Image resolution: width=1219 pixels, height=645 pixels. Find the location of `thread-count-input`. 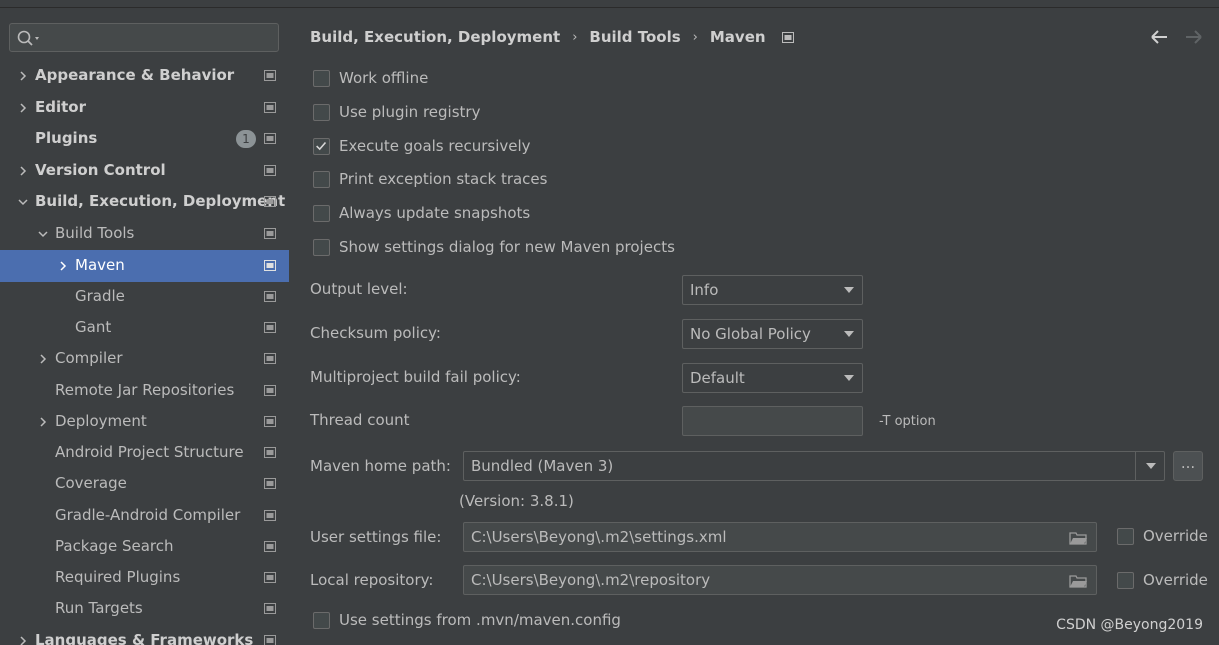

thread-count-input is located at coordinates (772, 421).